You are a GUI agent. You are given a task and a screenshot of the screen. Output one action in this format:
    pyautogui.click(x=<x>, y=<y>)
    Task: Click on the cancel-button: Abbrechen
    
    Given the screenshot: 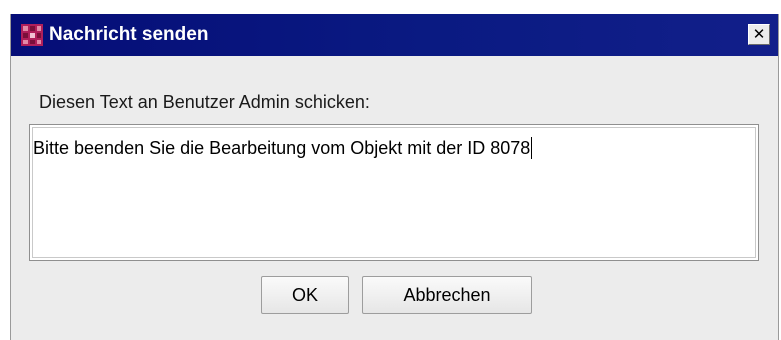 What is the action you would take?
    pyautogui.click(x=447, y=295)
    